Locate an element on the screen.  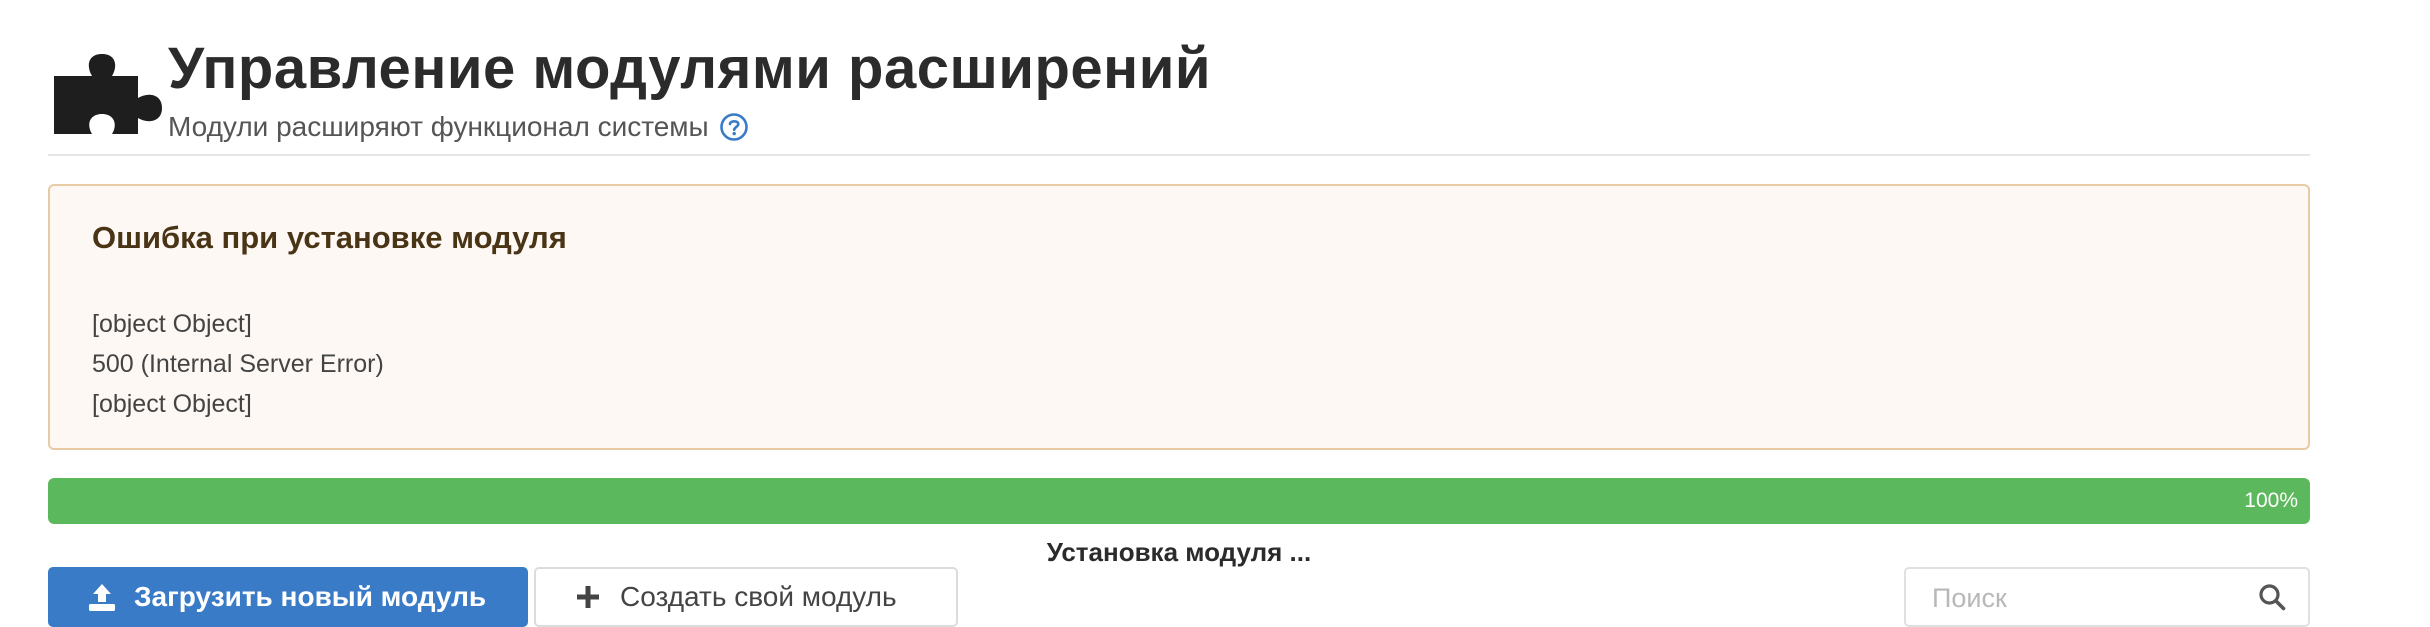
progress-label: 100% is located at coordinates (2271, 500).